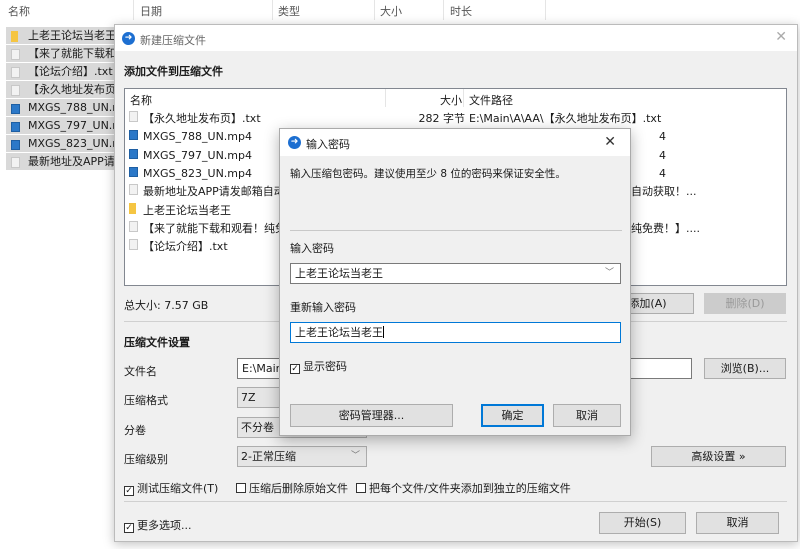 This screenshot has height=549, width=800. I want to click on explorer-item-name: 【永久地址发布页】.txt, so click(73, 89).